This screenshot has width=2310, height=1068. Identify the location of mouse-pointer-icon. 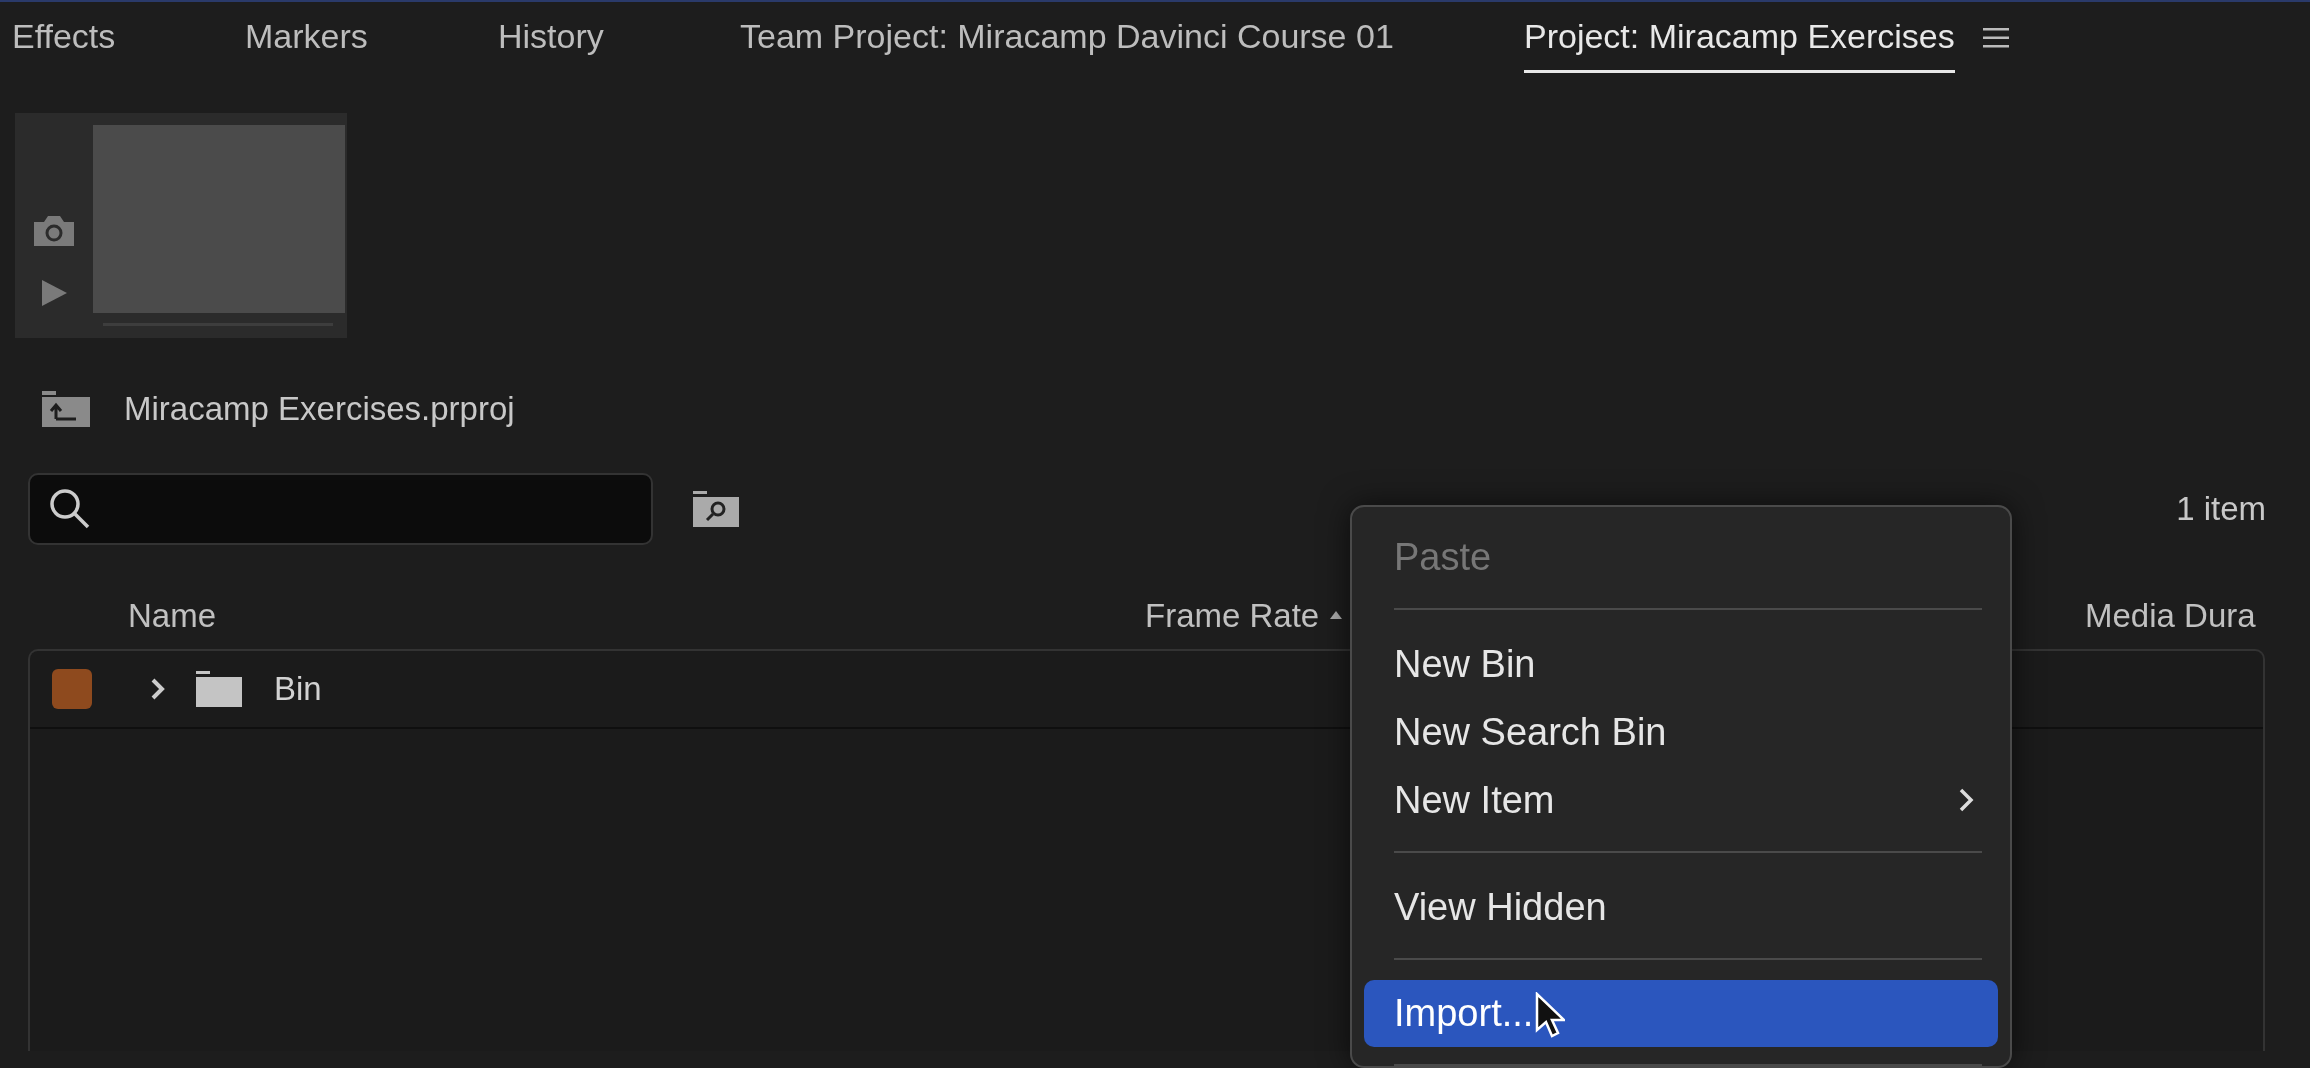
(1550, 1015).